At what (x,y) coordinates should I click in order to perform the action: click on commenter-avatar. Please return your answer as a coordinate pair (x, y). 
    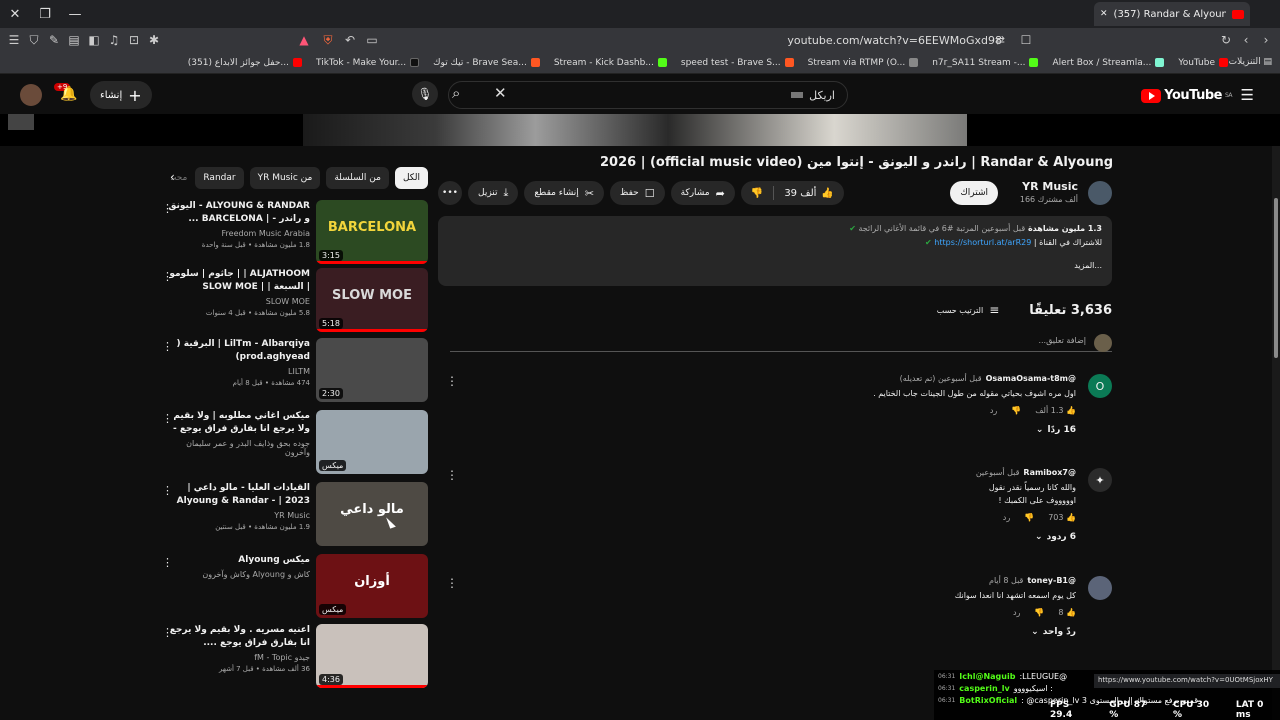
    Looking at the image, I should click on (1100, 588).